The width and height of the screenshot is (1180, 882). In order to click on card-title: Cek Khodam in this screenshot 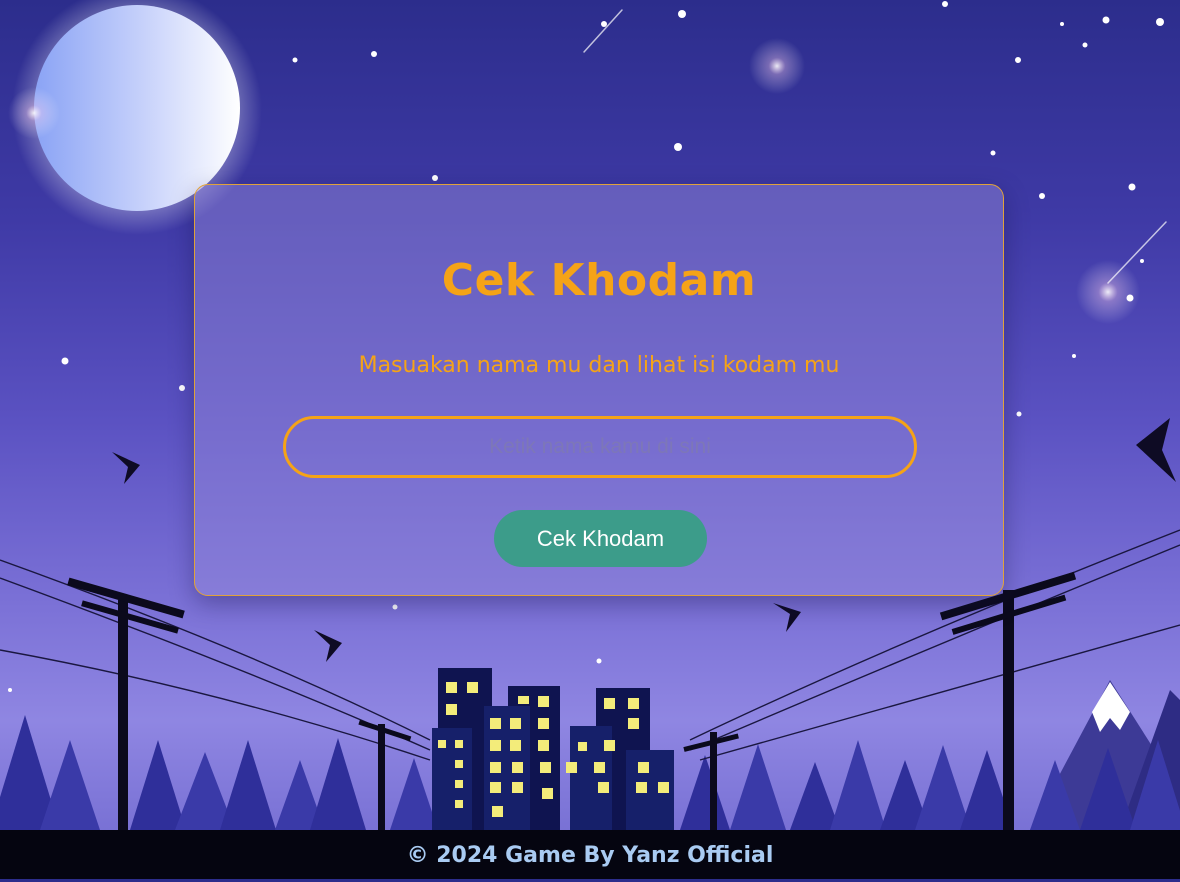, I will do `click(599, 280)`.